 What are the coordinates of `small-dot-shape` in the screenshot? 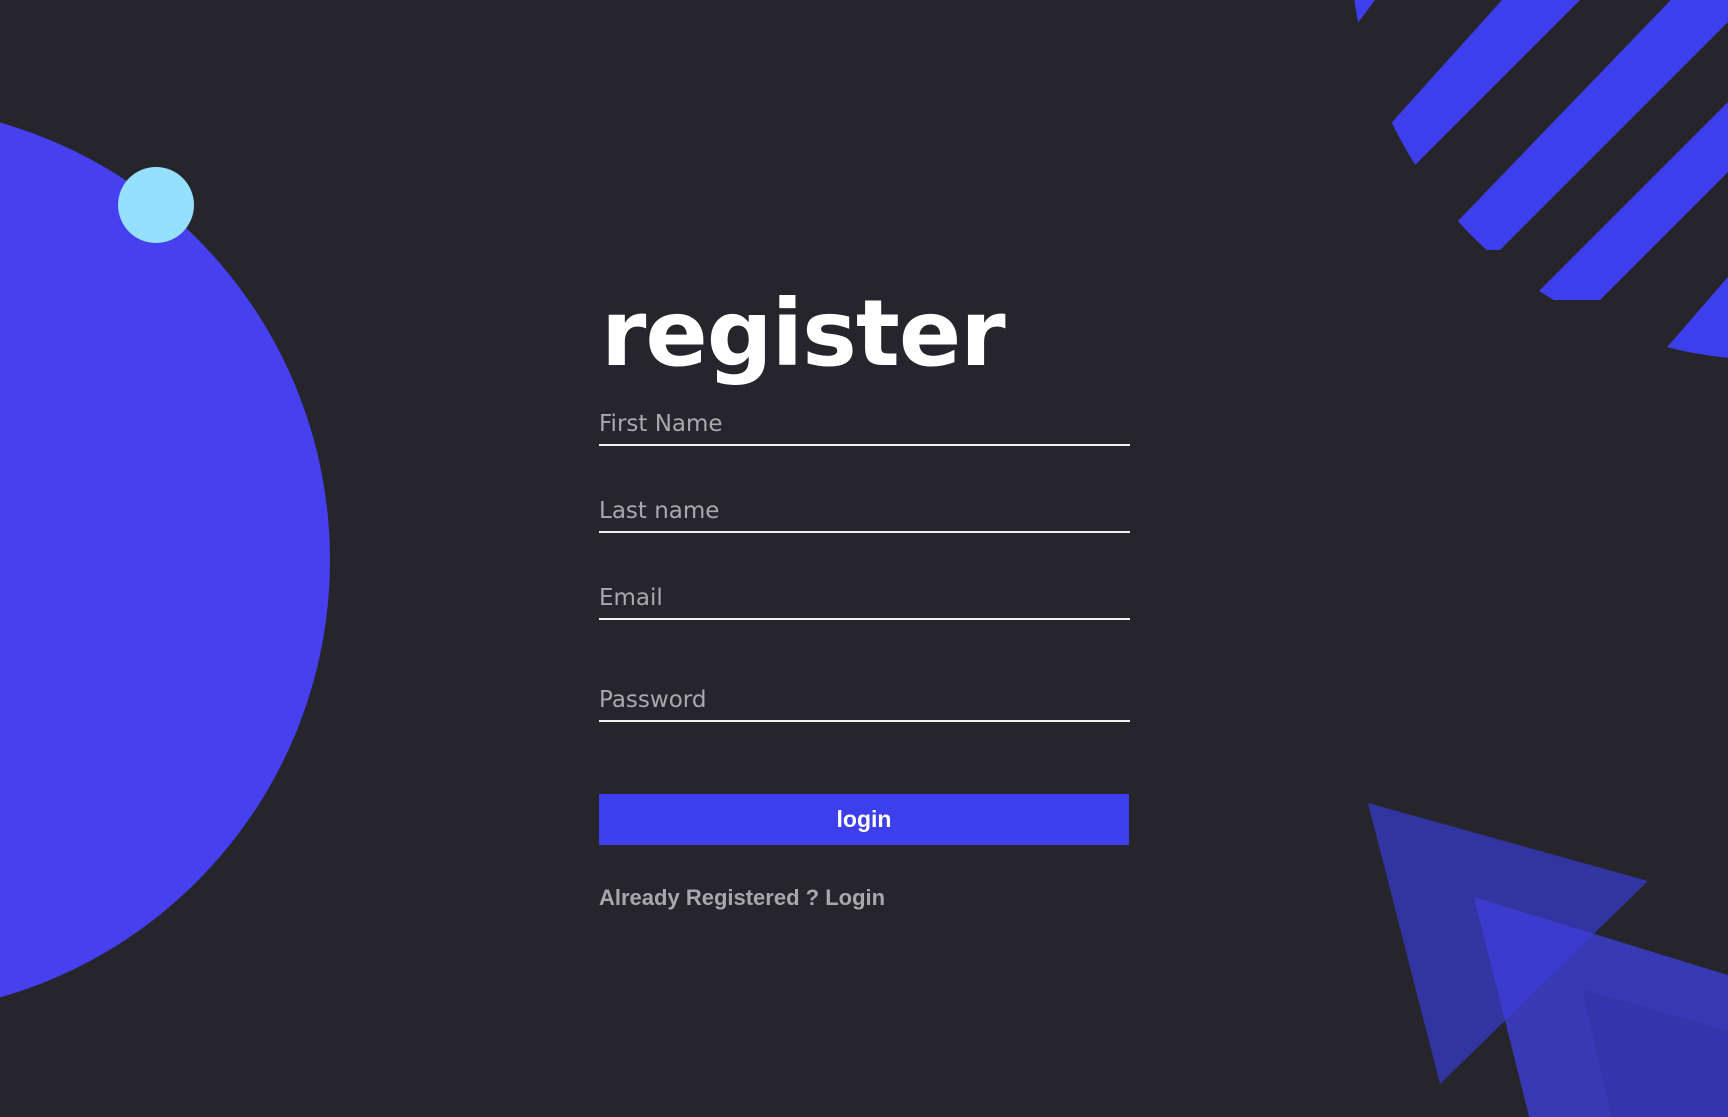 It's located at (156, 205).